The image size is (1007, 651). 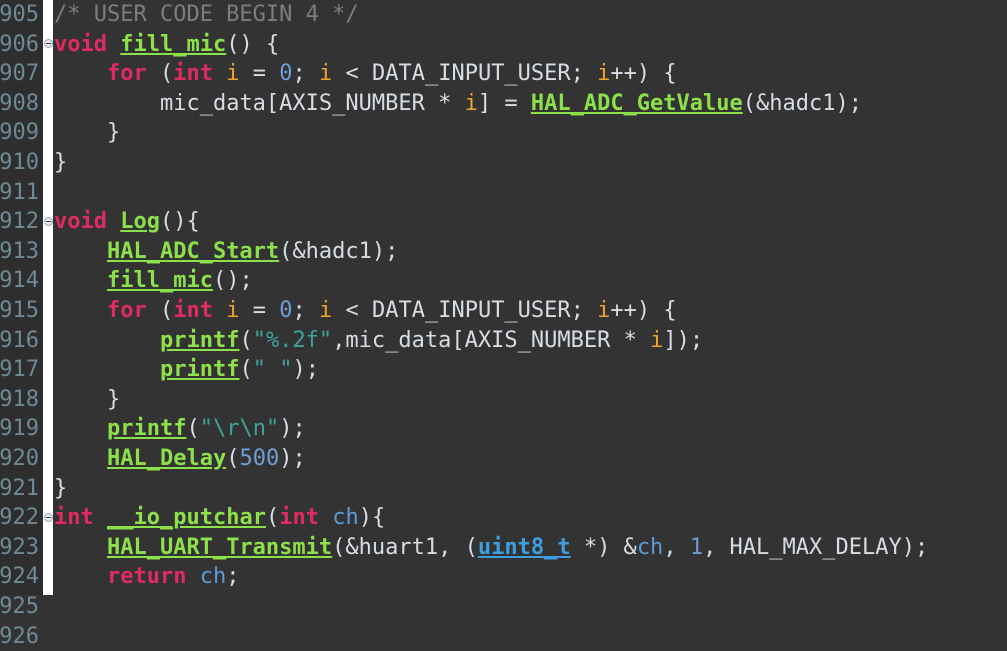 I want to click on line-number: 921, so click(x=19, y=488).